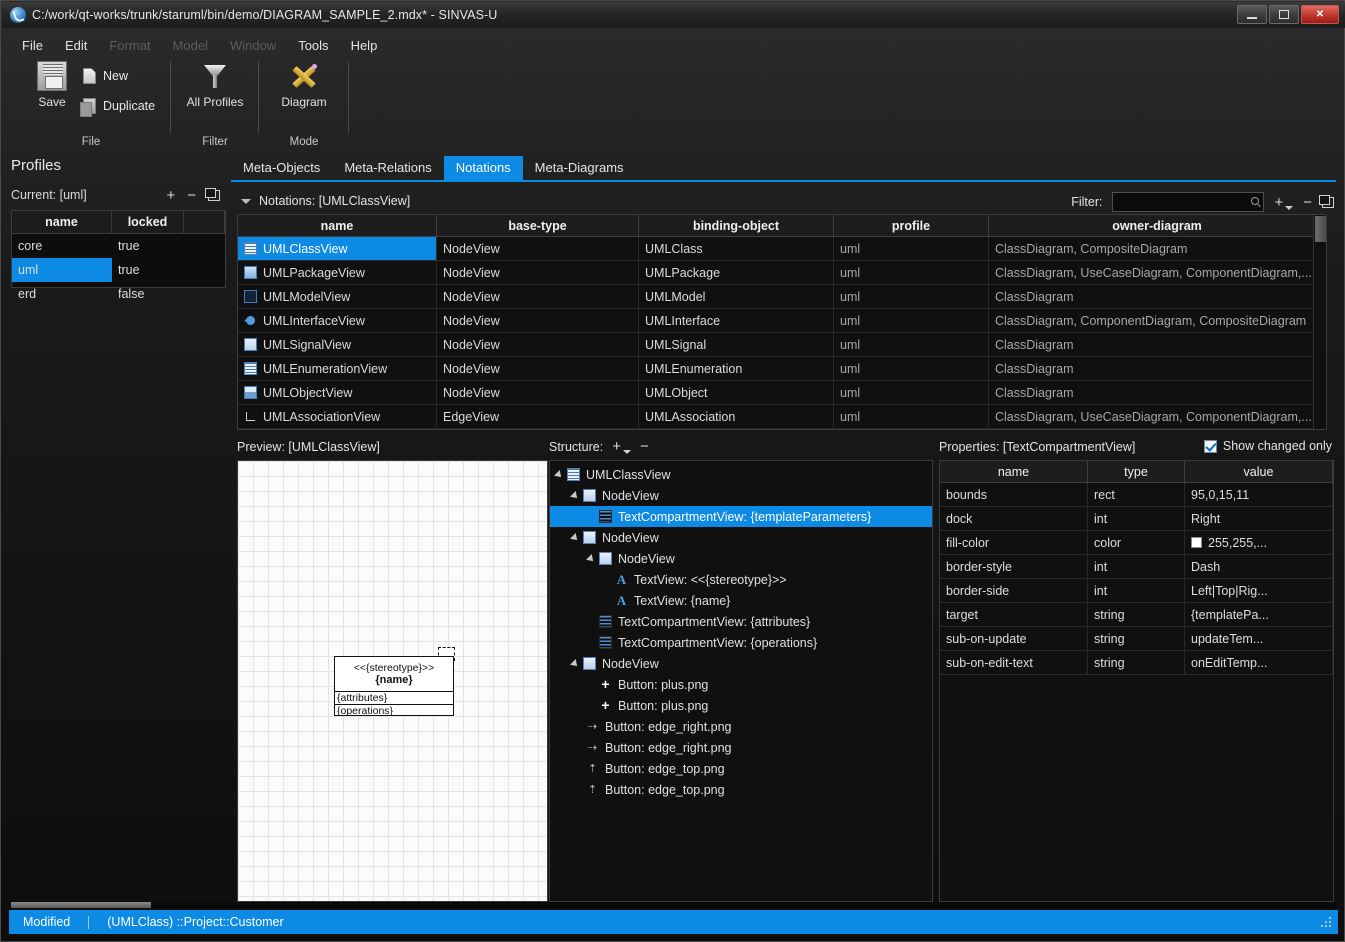 The height and width of the screenshot is (942, 1345). Describe the element at coordinates (118, 246) in the screenshot. I see `table-row: core true` at that location.